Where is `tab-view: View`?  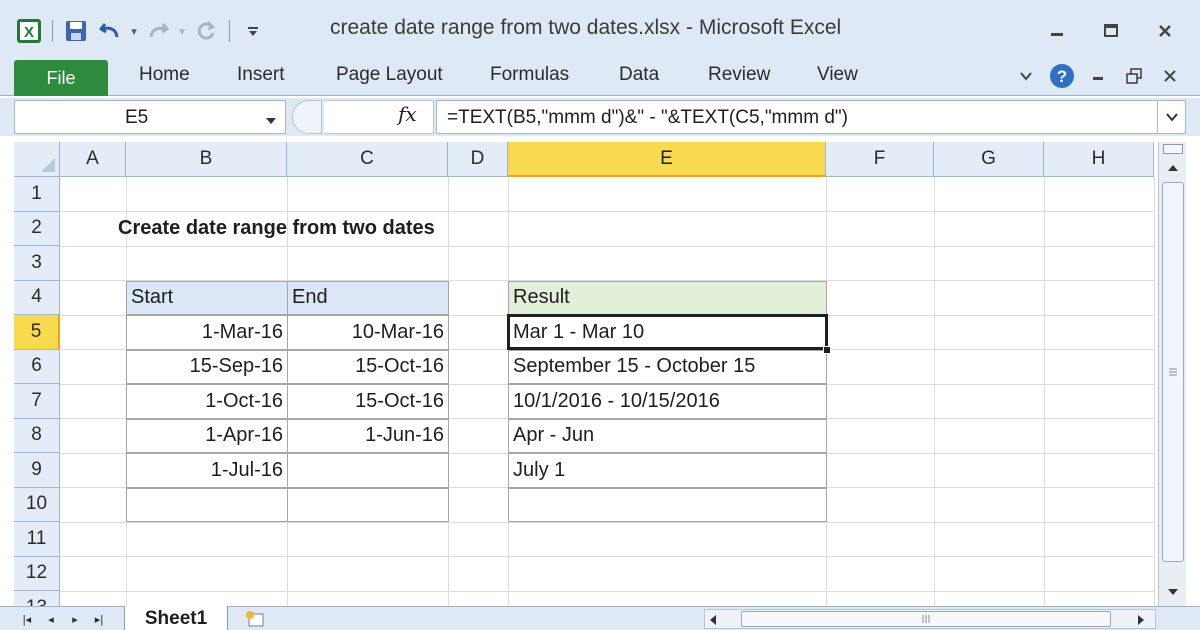
tab-view: View is located at coordinates (837, 75).